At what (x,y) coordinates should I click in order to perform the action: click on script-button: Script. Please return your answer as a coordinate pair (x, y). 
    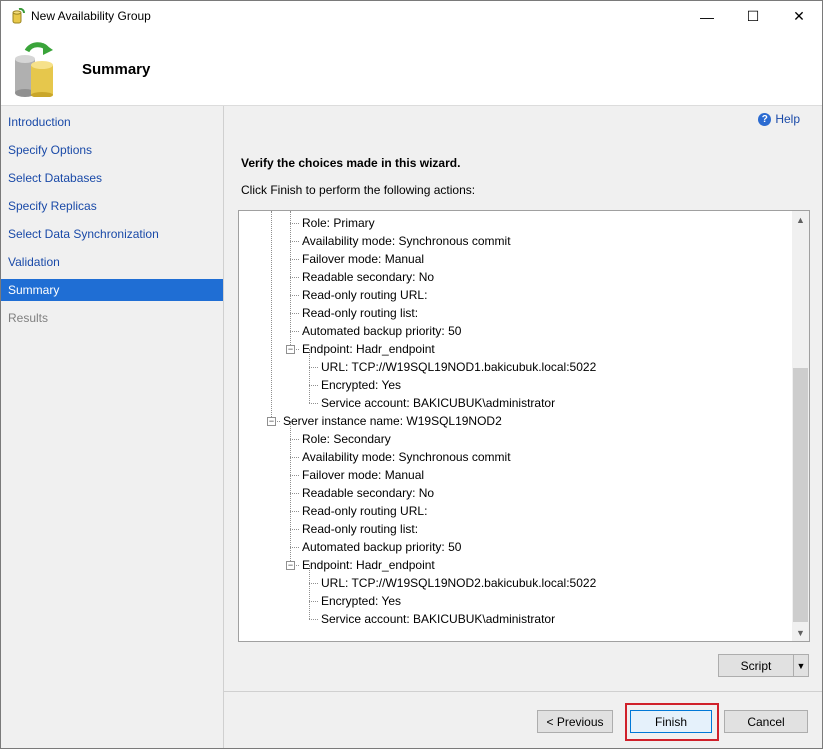
    Looking at the image, I should click on (756, 665).